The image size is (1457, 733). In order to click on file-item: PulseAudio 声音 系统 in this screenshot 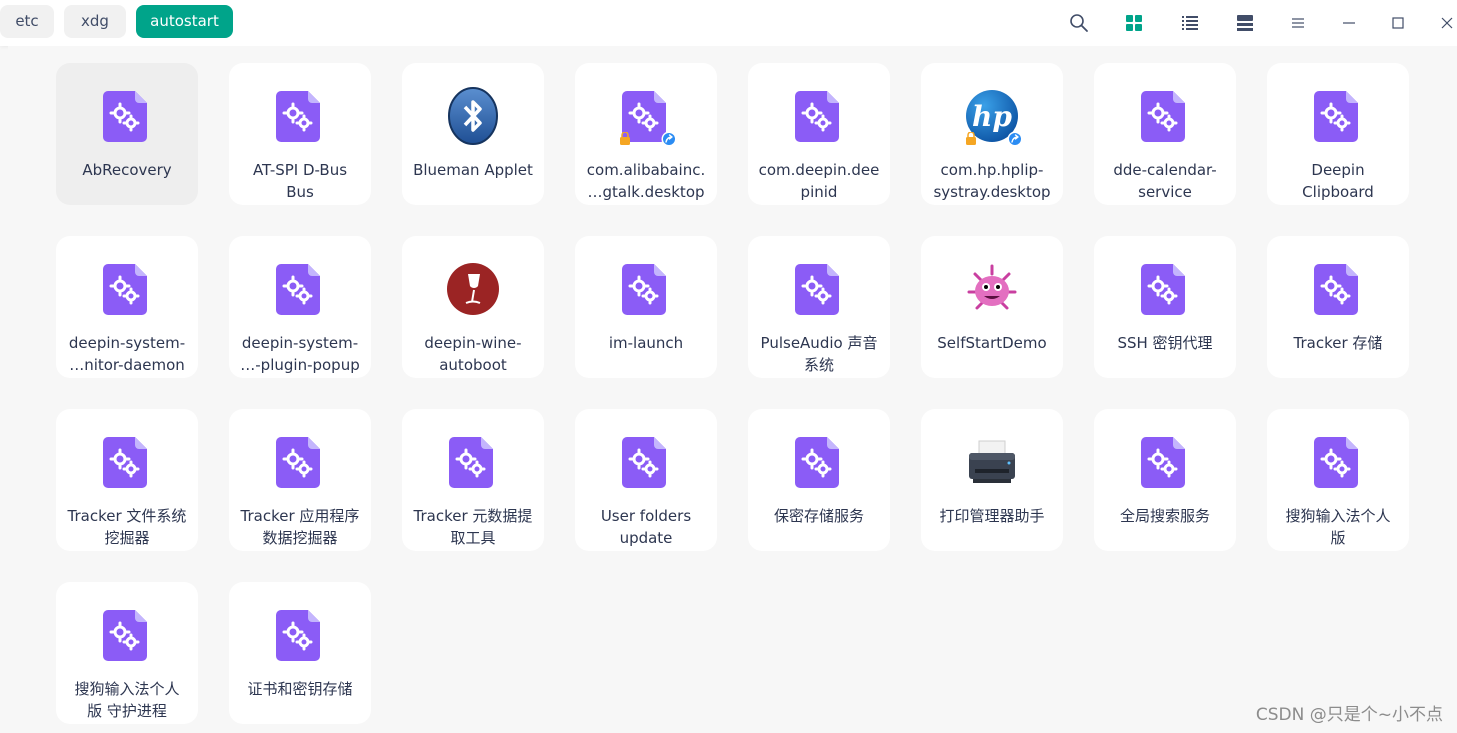, I will do `click(819, 307)`.